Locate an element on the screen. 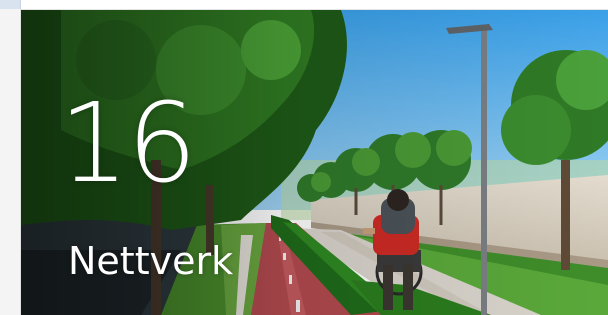 The image size is (608, 315). tile-count: 16 is located at coordinates (128, 143).